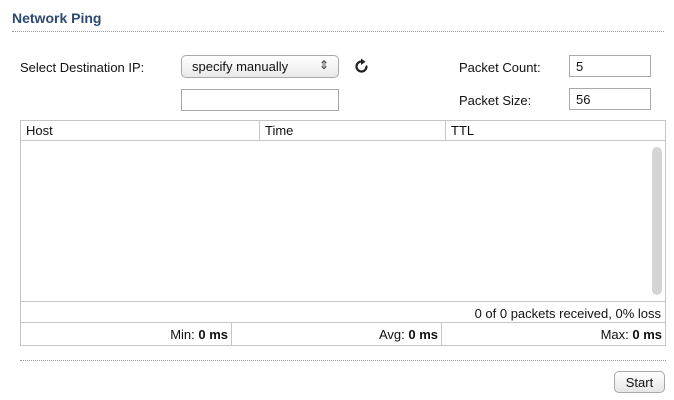 The height and width of the screenshot is (400, 674). I want to click on min-stat: Min: 0 ms, so click(126, 334).